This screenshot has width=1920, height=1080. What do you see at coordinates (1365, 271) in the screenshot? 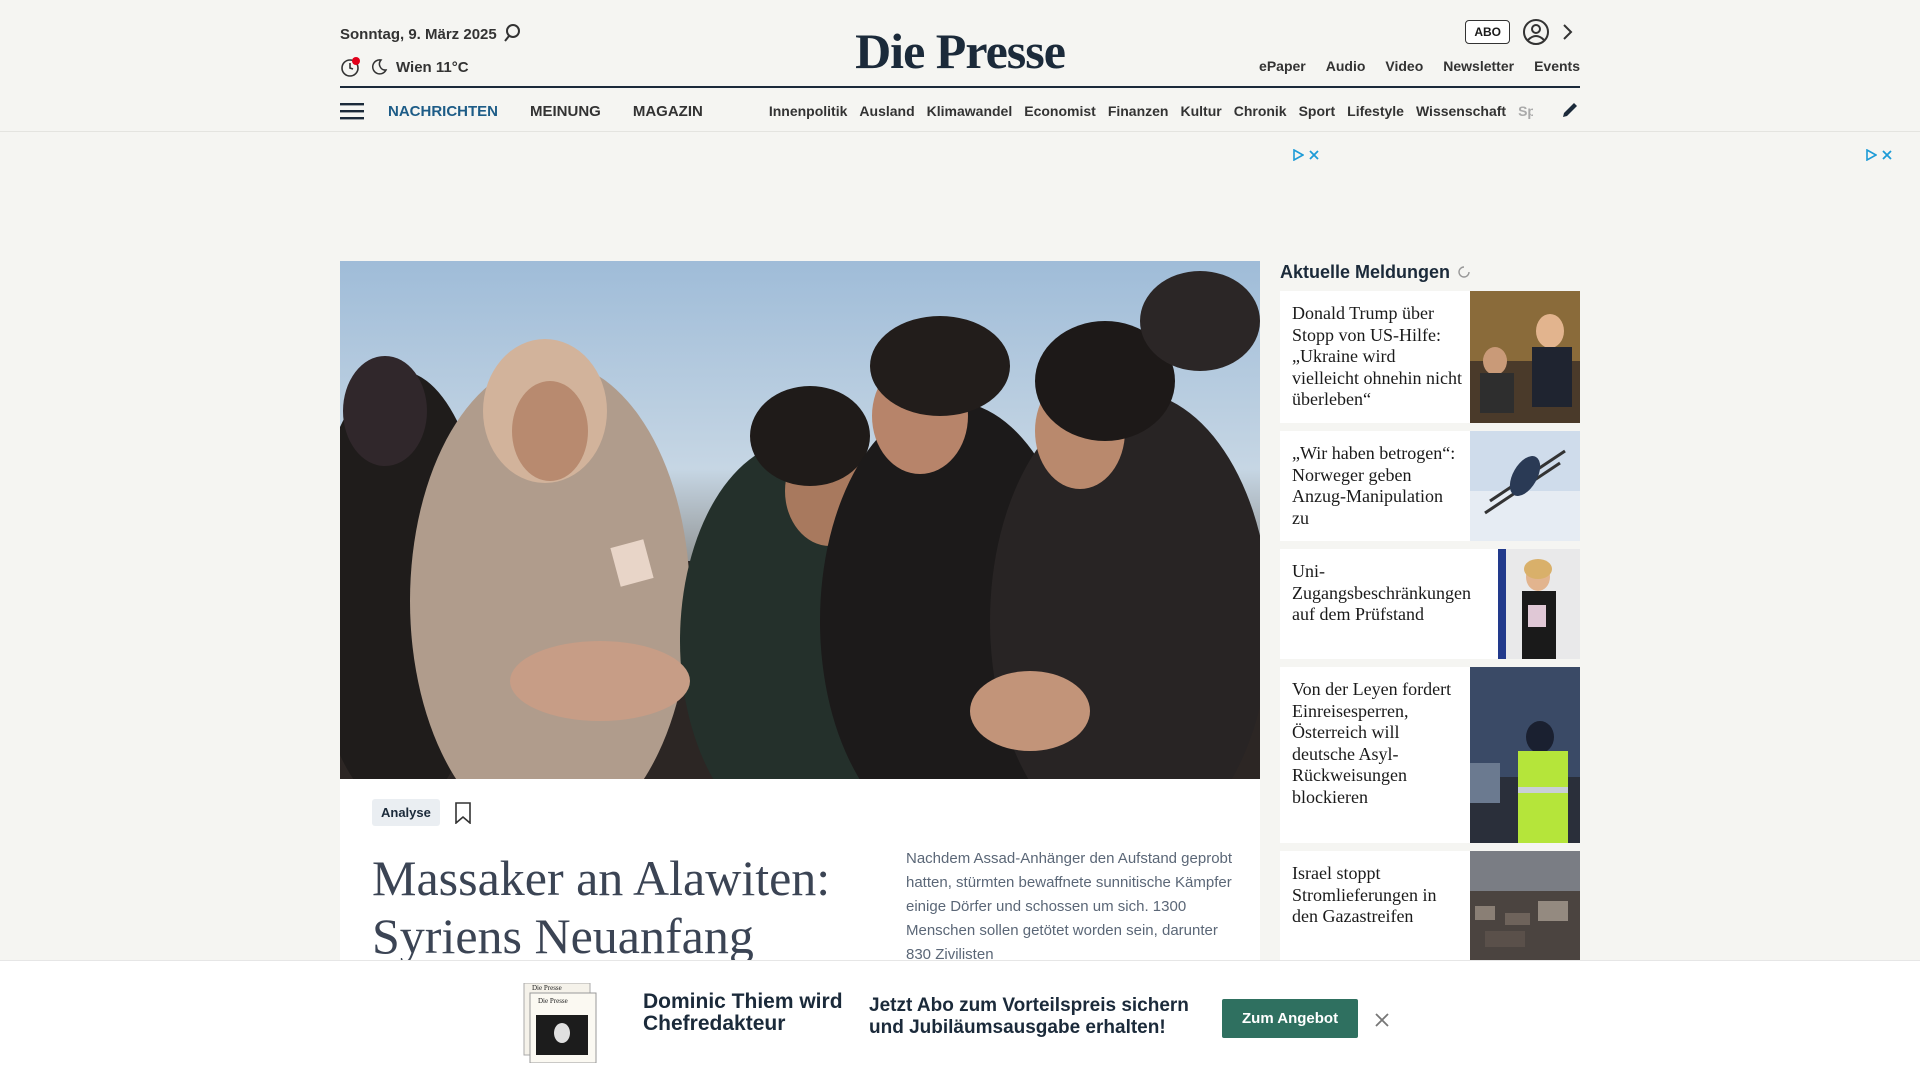
I see `sidebar-title-text: Aktuelle Meldungen` at bounding box center [1365, 271].